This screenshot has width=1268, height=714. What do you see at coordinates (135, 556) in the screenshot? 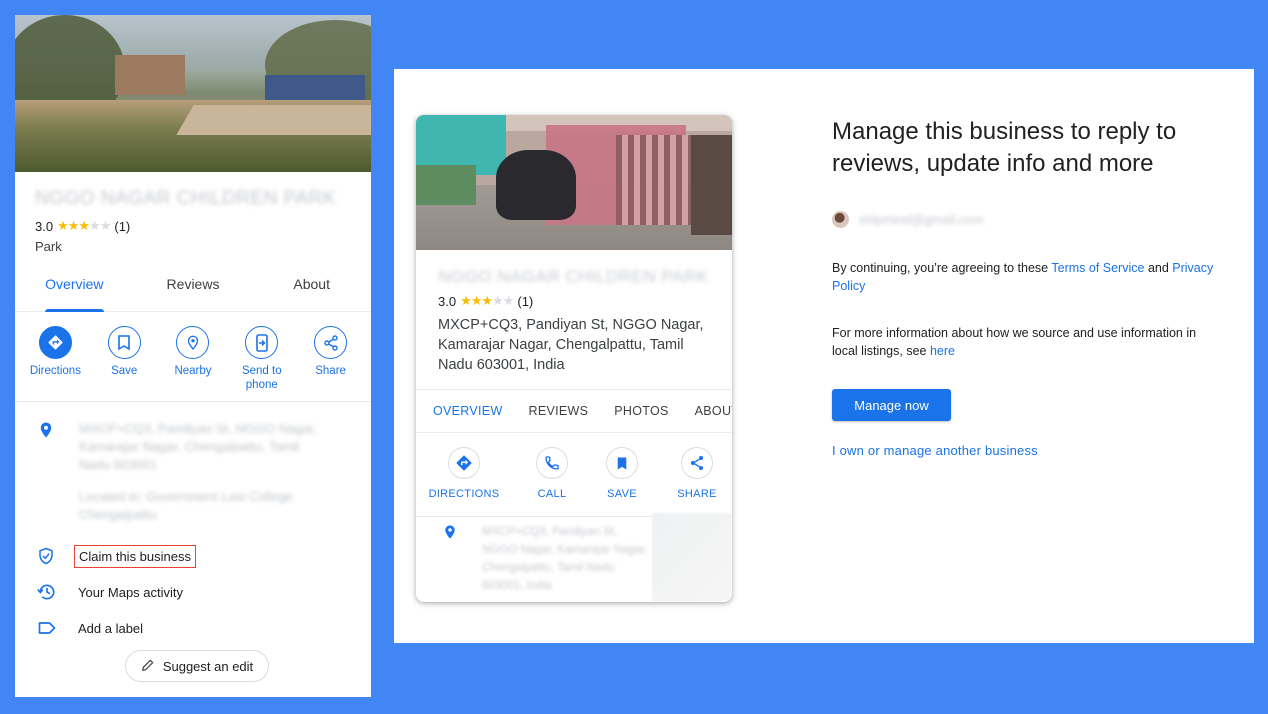
I see `claim-business-link: Claim this business` at bounding box center [135, 556].